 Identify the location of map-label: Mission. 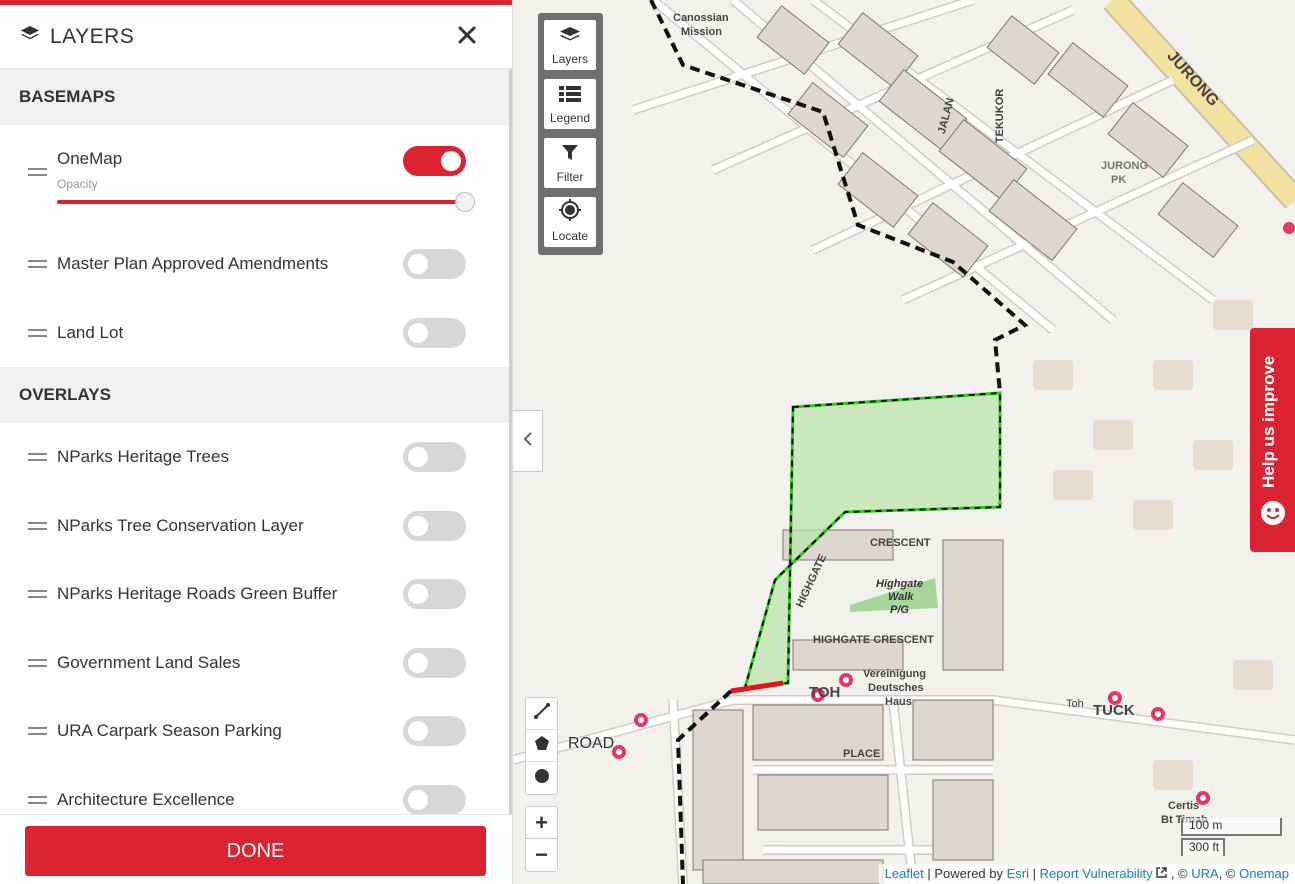
(701, 32).